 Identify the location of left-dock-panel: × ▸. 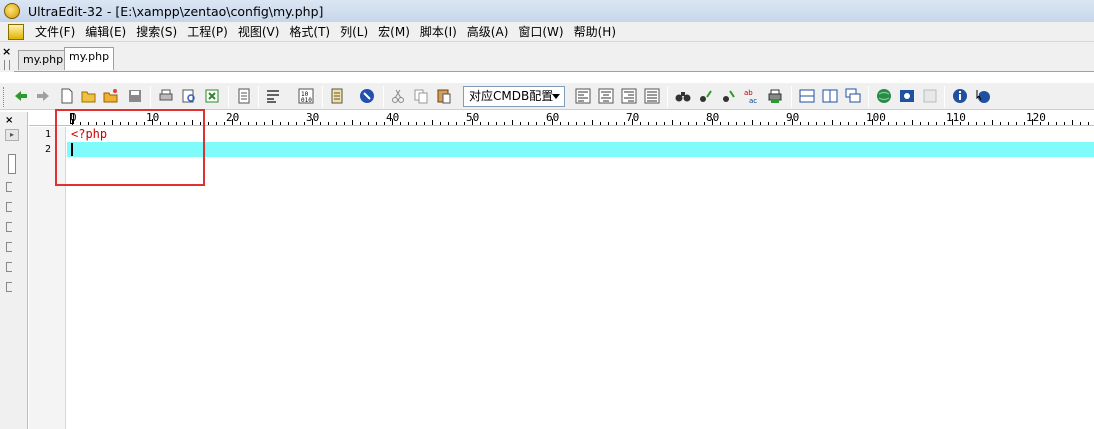
(14, 270).